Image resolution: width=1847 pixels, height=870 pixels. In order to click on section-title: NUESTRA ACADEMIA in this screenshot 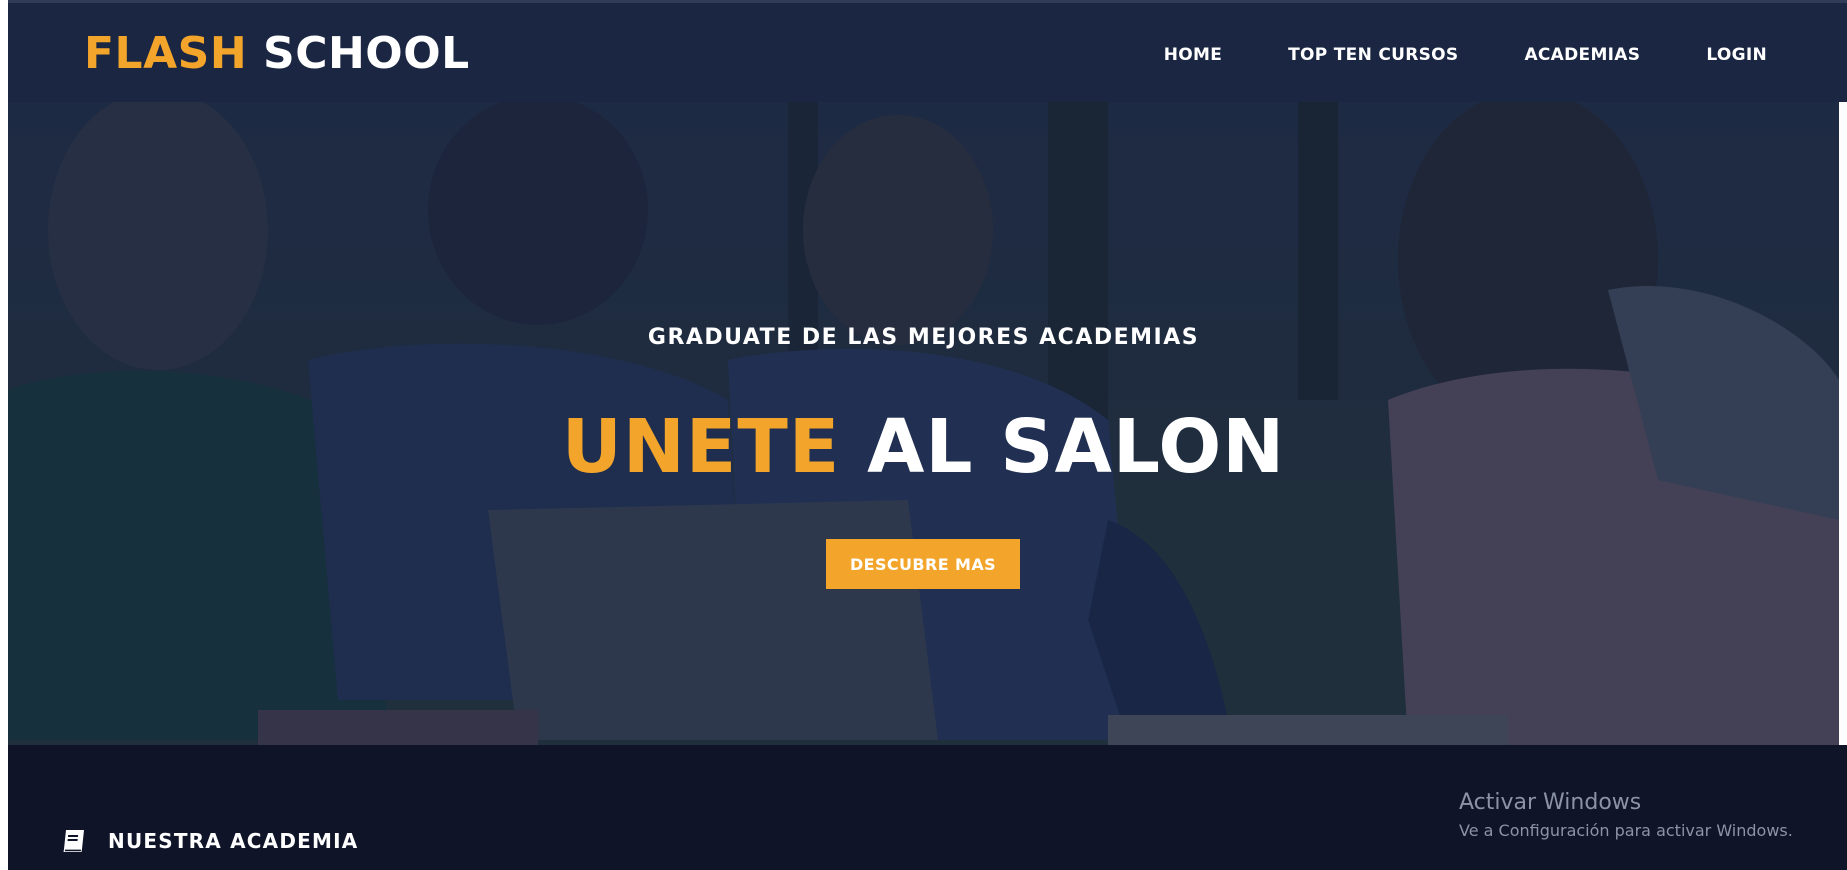, I will do `click(233, 841)`.